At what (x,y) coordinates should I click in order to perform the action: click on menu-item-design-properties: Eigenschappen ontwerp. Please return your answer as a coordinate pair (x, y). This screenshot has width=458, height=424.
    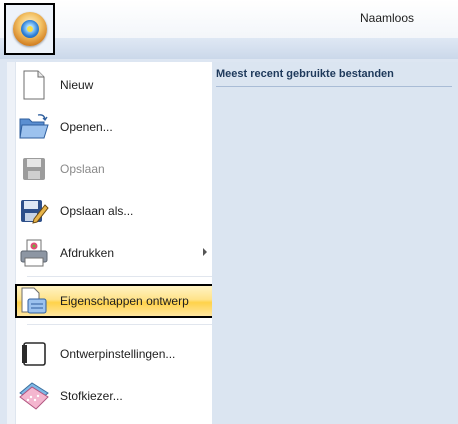
    Looking at the image, I should click on (118, 301).